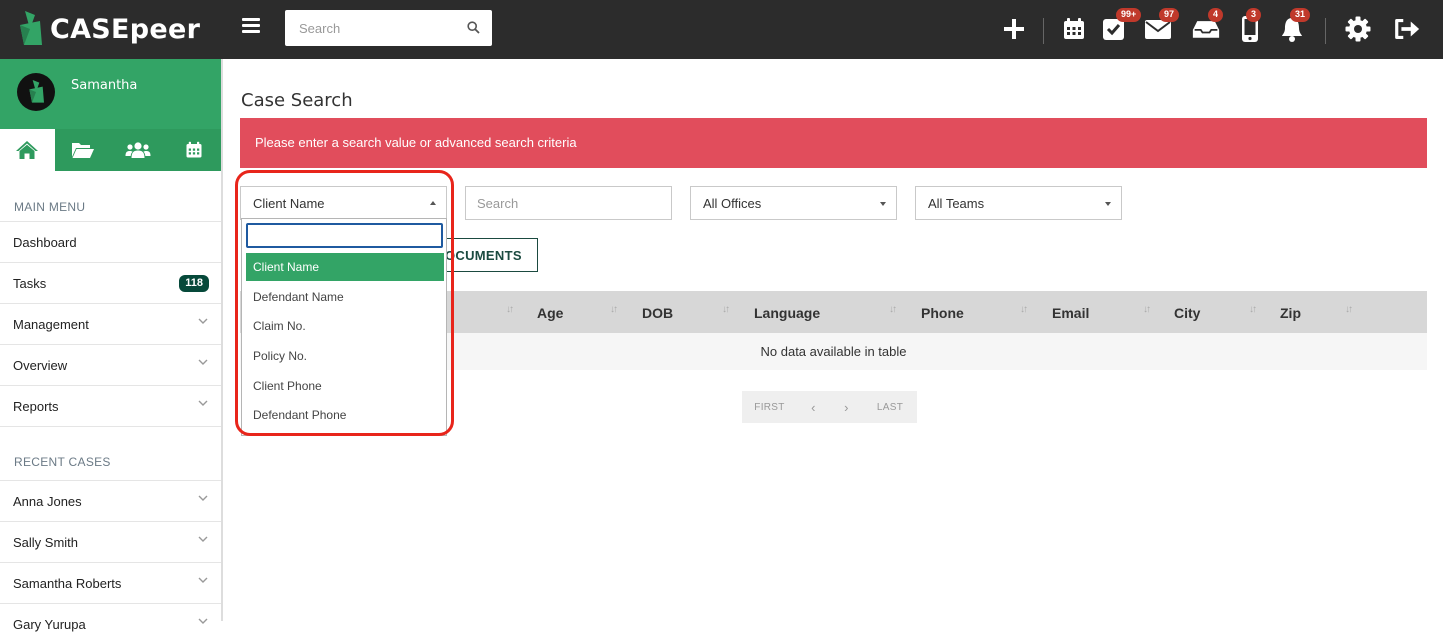 The image size is (1443, 644). I want to click on tab-calendar, so click(193, 150).